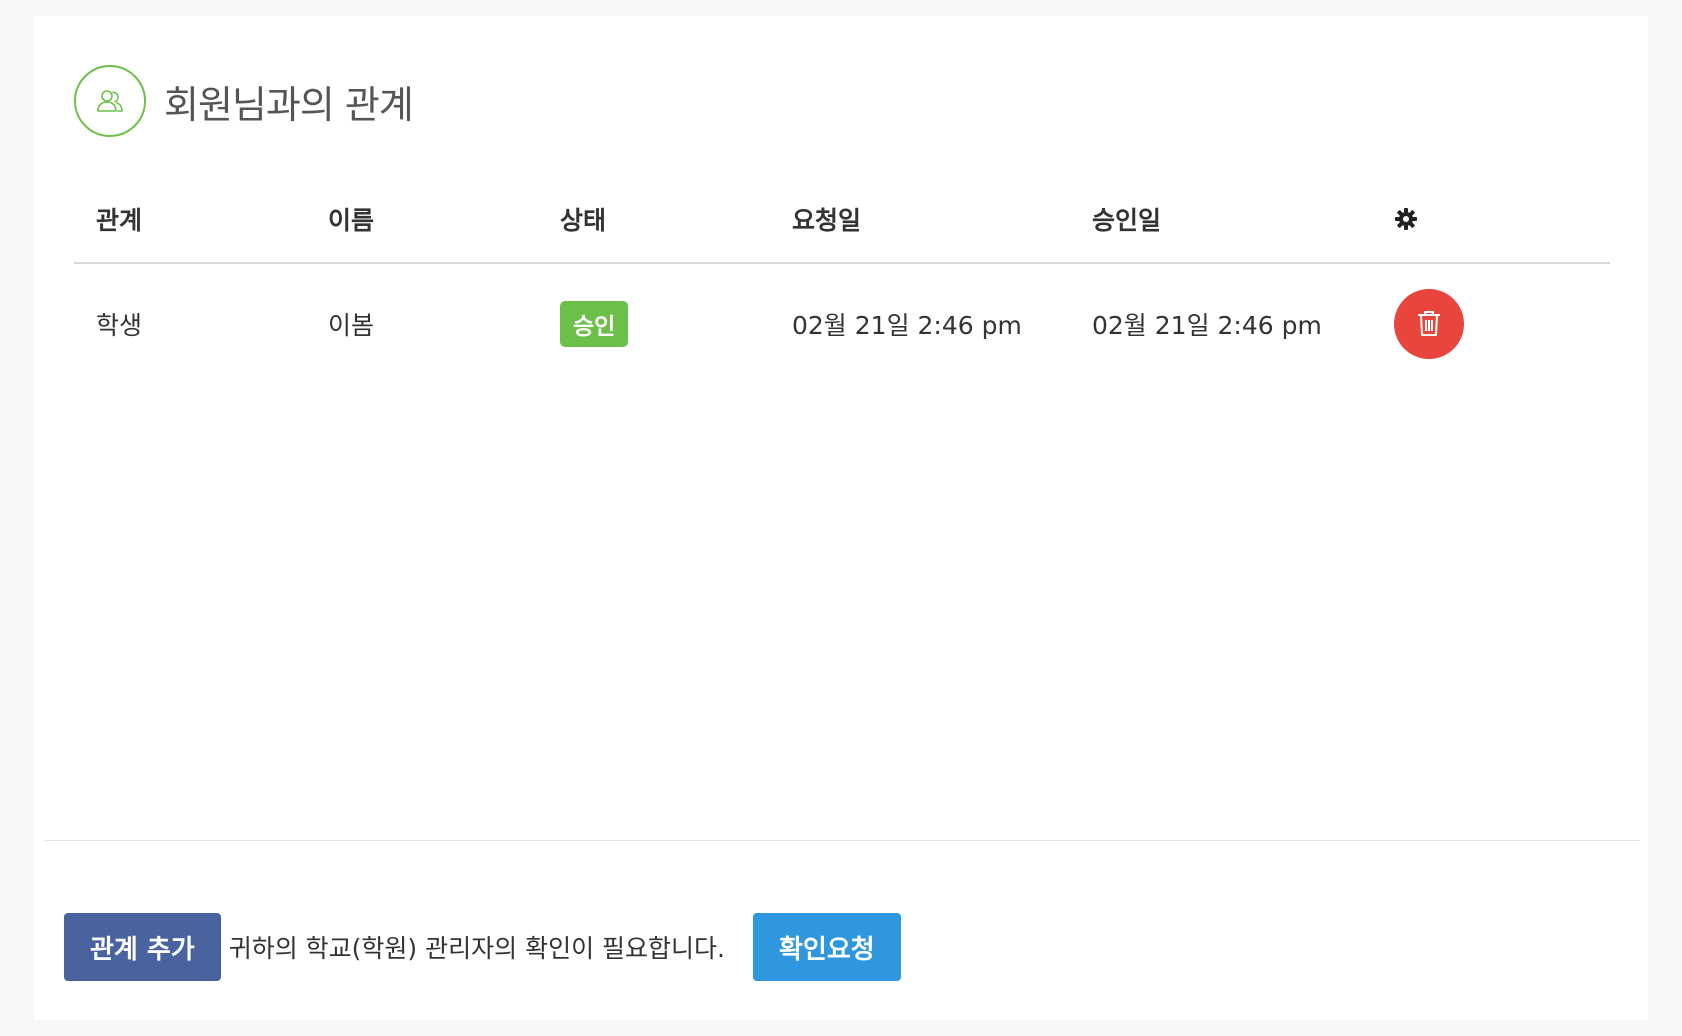 This screenshot has height=1036, width=1682. I want to click on page-title: 회원님과의 관계, so click(289, 104).